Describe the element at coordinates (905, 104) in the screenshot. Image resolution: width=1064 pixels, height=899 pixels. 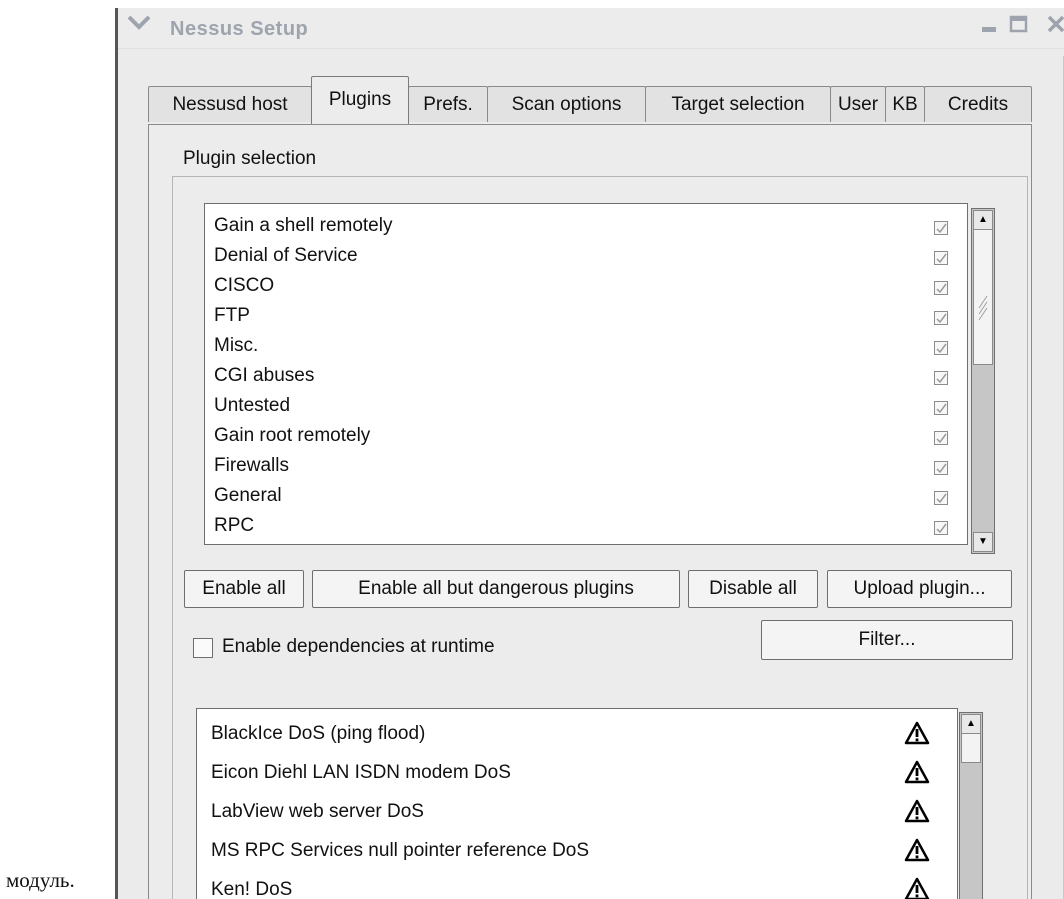
I see `tab-kb: KB` at that location.